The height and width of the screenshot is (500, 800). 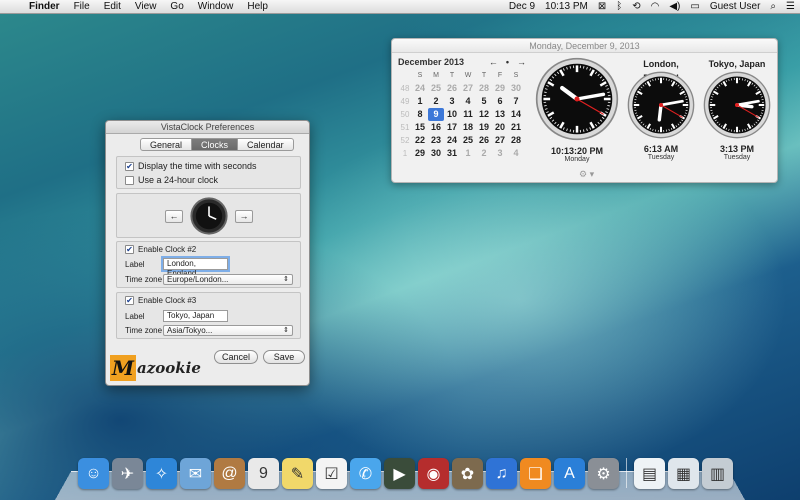 I want to click on reminders-icon: ☑, so click(x=331, y=473).